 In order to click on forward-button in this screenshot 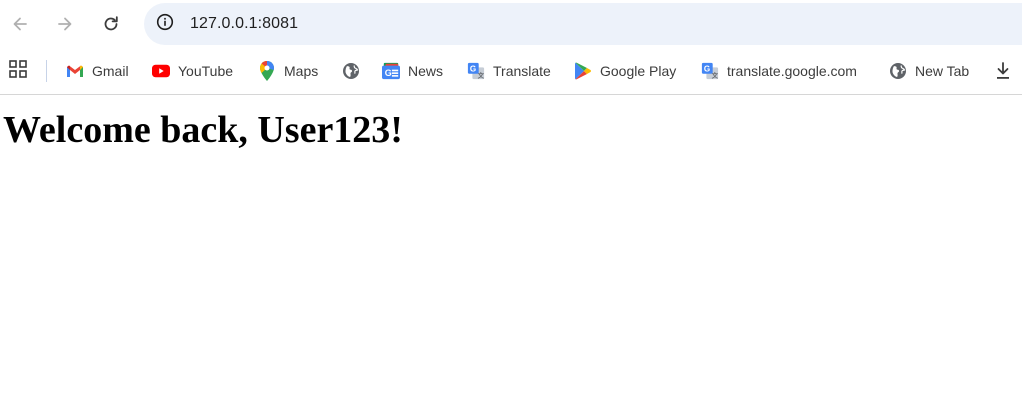, I will do `click(65, 24)`.